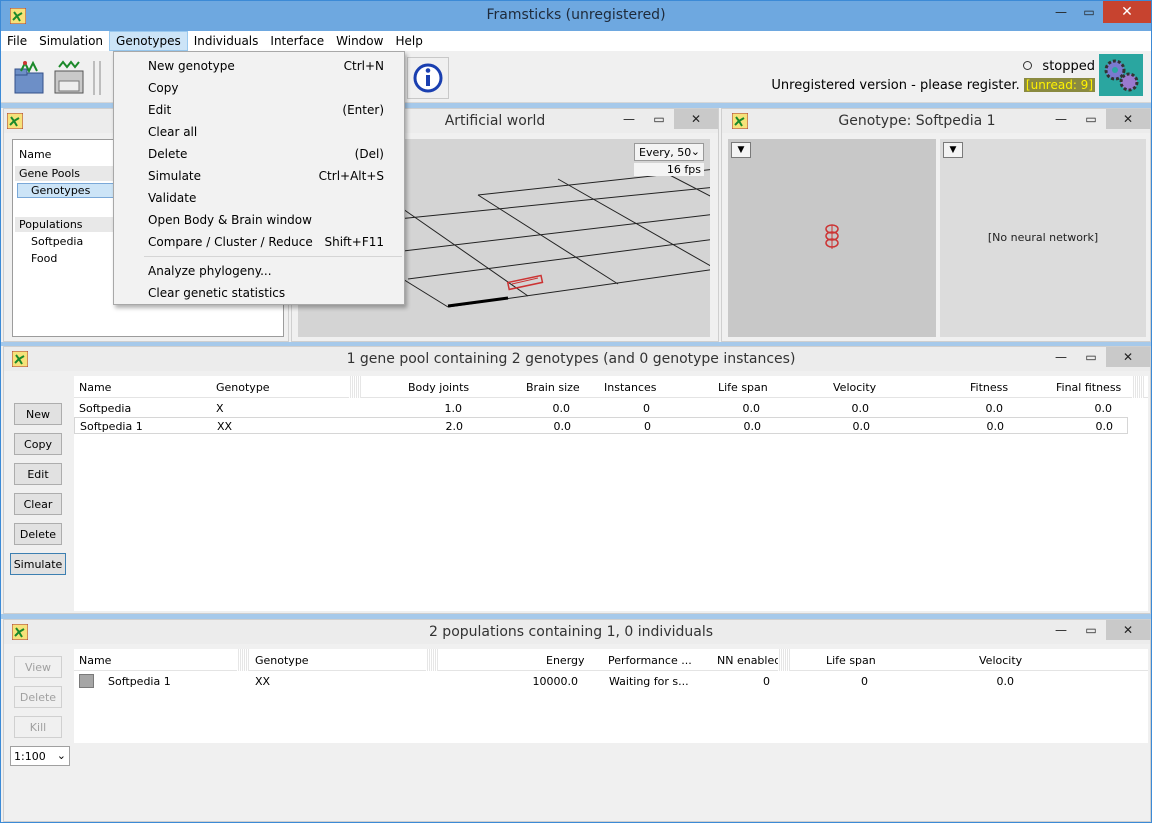 This screenshot has width=1152, height=823. I want to click on tree-group-gene-pools: Gene Pools, so click(65, 173).